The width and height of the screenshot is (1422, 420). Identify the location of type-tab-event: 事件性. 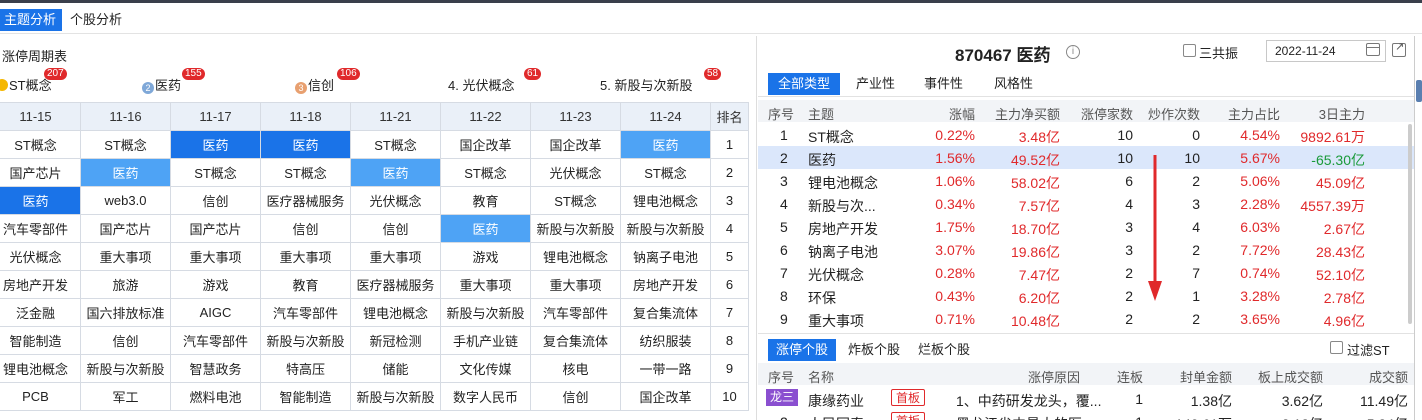
(943, 84).